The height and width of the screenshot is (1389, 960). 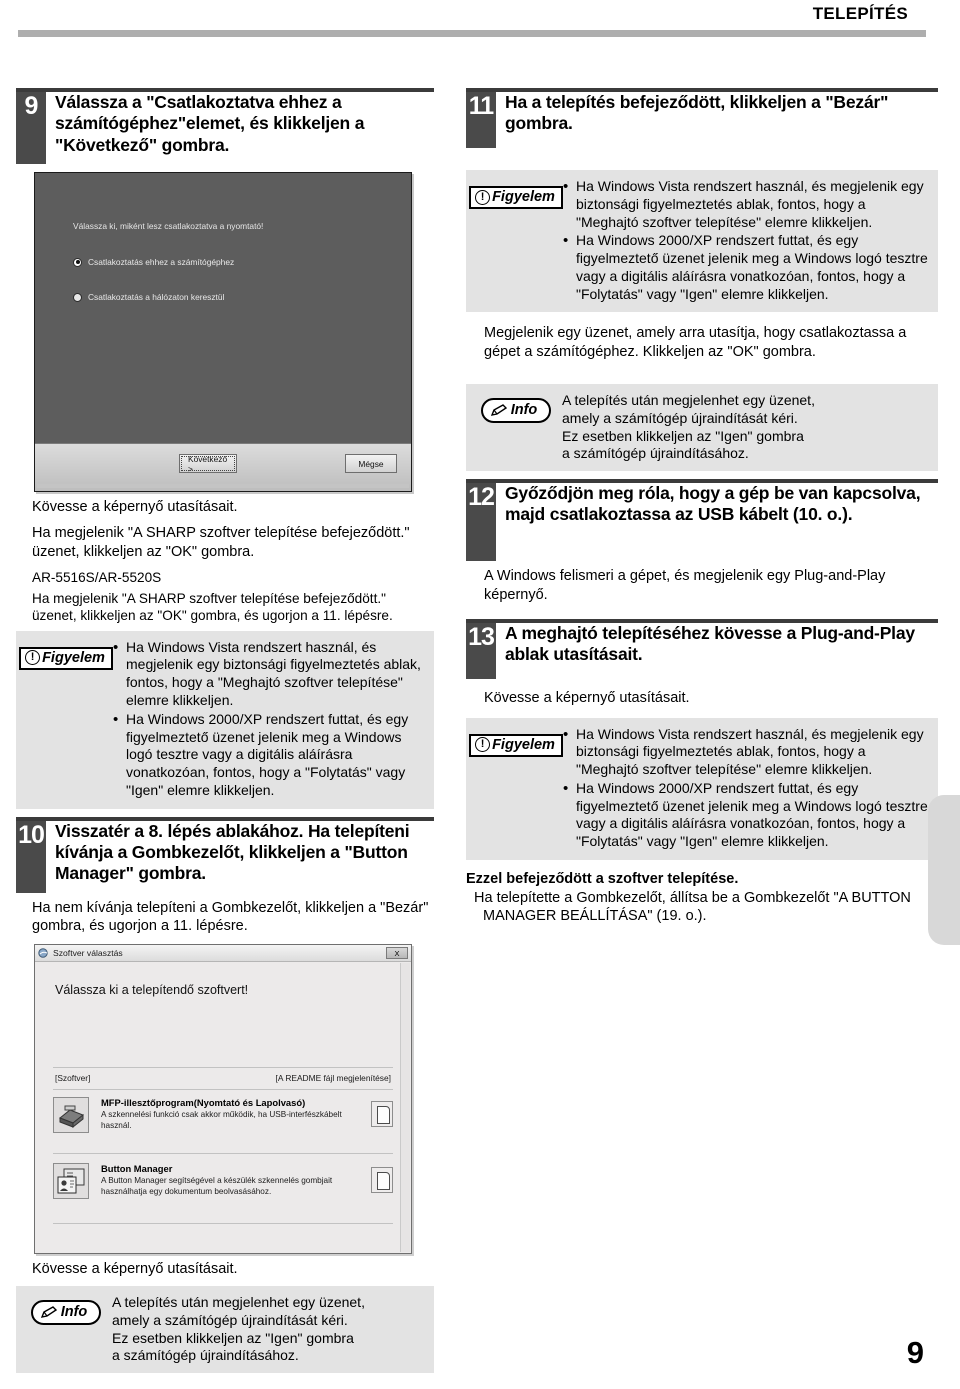 I want to click on info-tag-label: Info, so click(x=524, y=410).